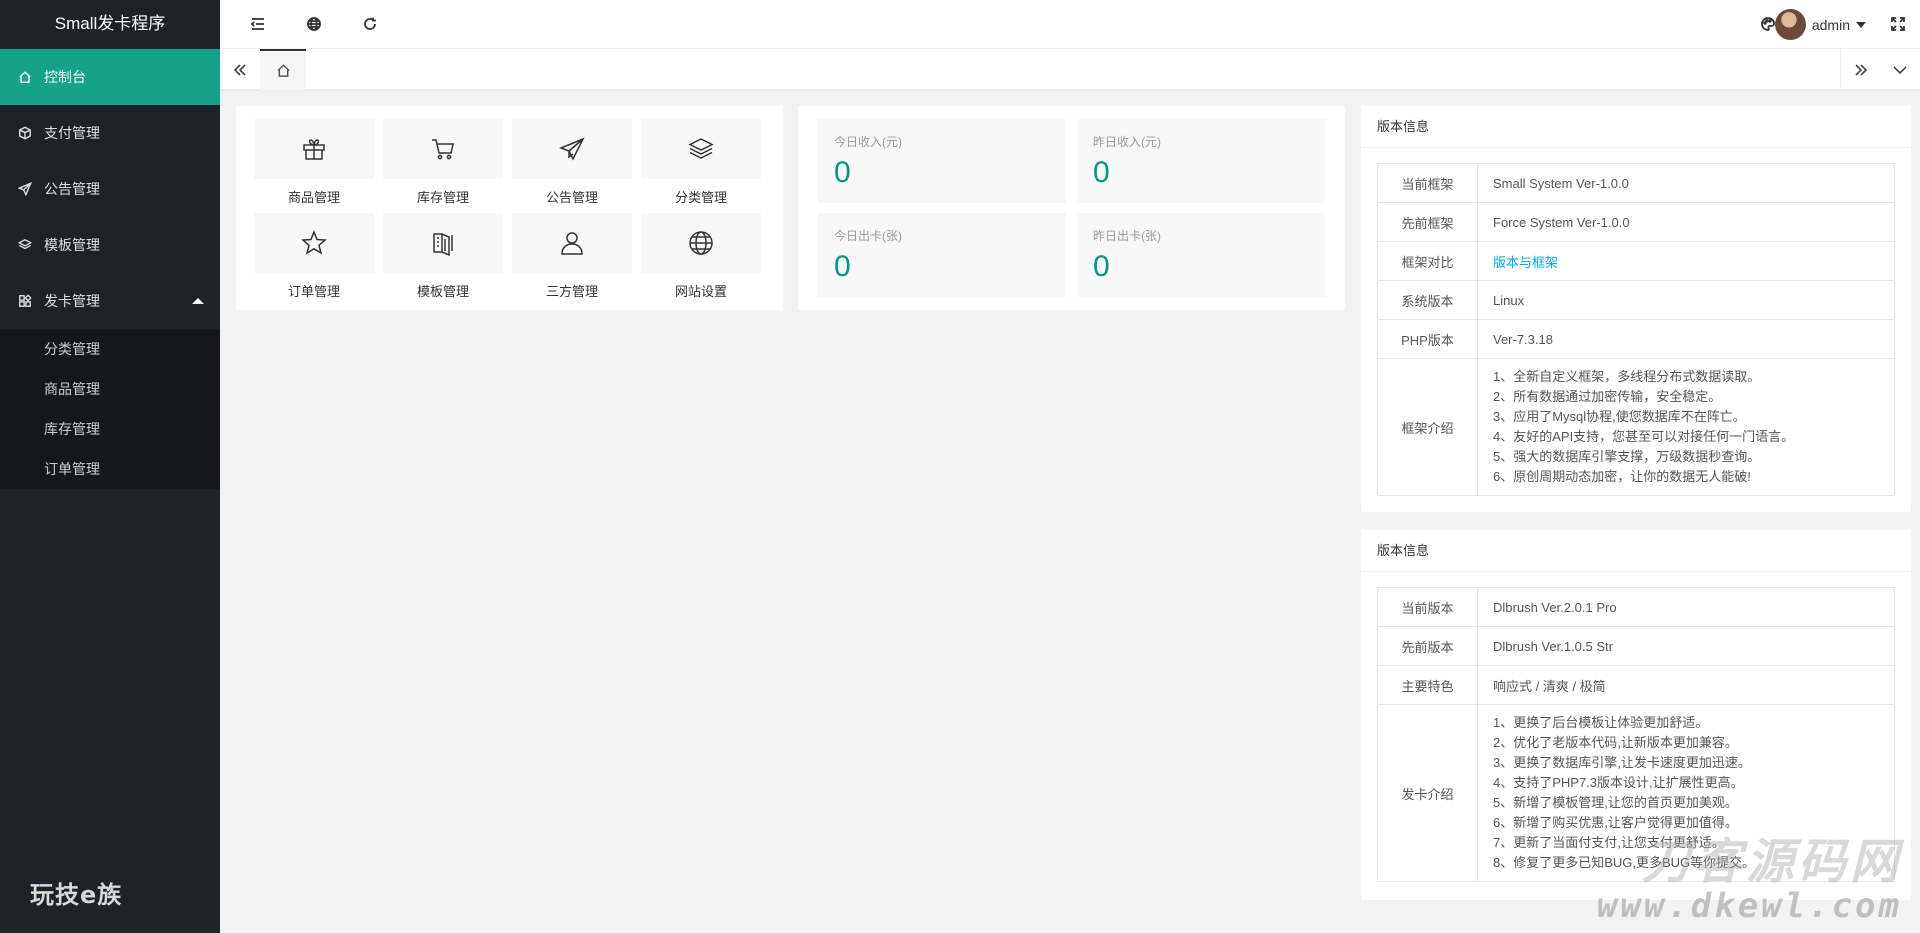 The image size is (1920, 933). What do you see at coordinates (1201, 255) in the screenshot?
I see `stat-yesterday-cards: 昨日出卡(张) 0` at bounding box center [1201, 255].